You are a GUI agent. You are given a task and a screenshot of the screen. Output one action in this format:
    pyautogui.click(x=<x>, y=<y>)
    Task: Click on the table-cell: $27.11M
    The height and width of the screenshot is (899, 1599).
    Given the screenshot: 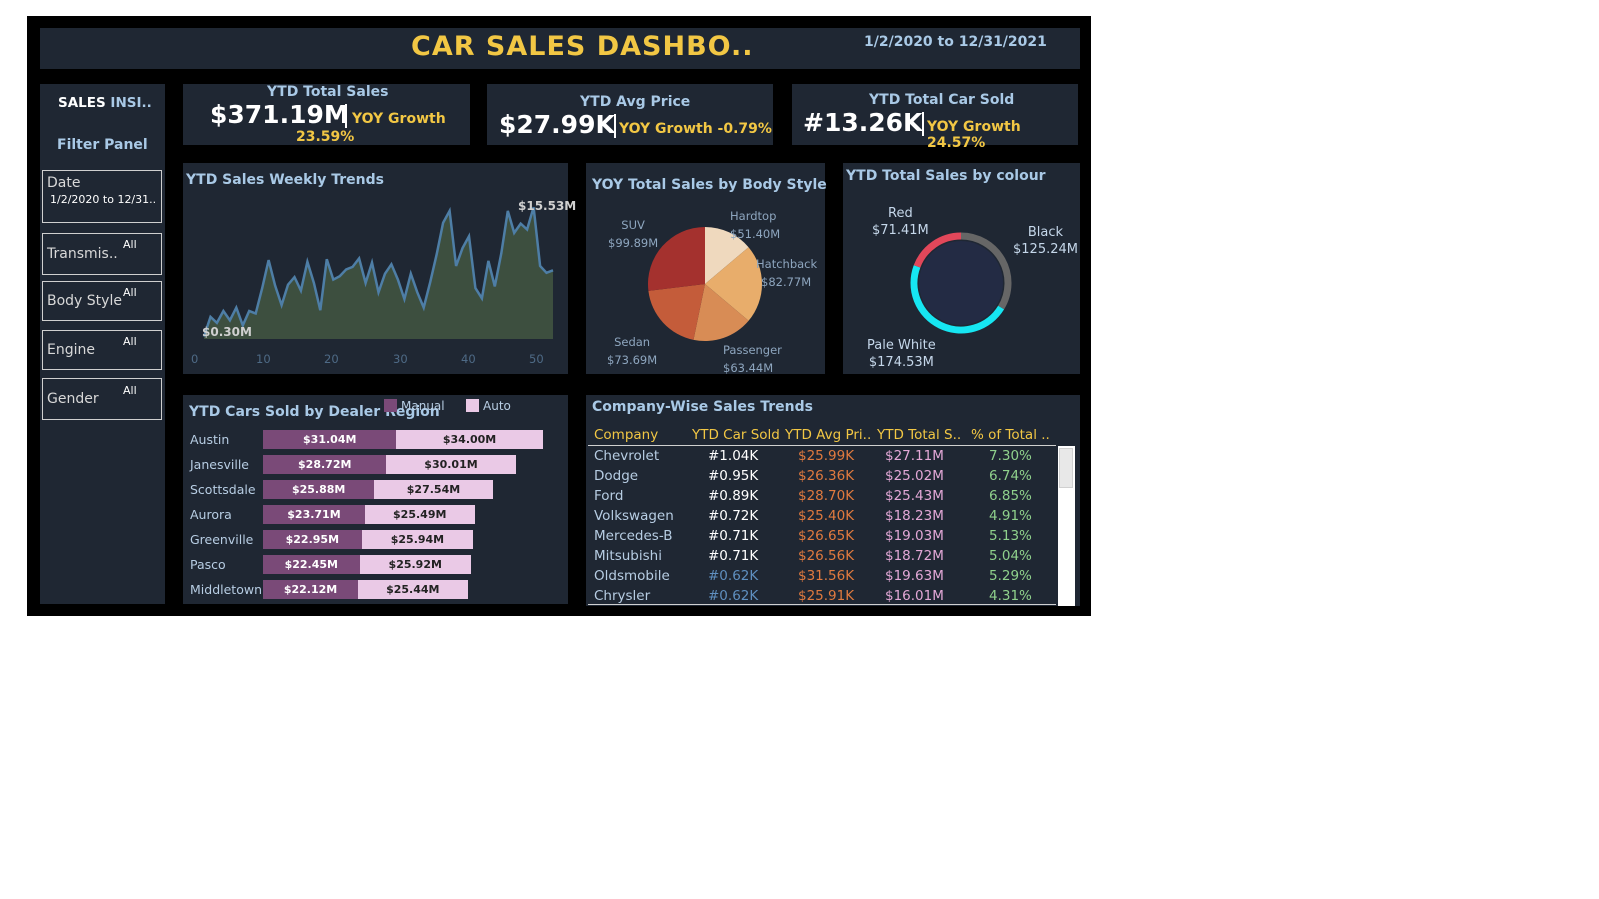 What is the action you would take?
    pyautogui.click(x=914, y=456)
    